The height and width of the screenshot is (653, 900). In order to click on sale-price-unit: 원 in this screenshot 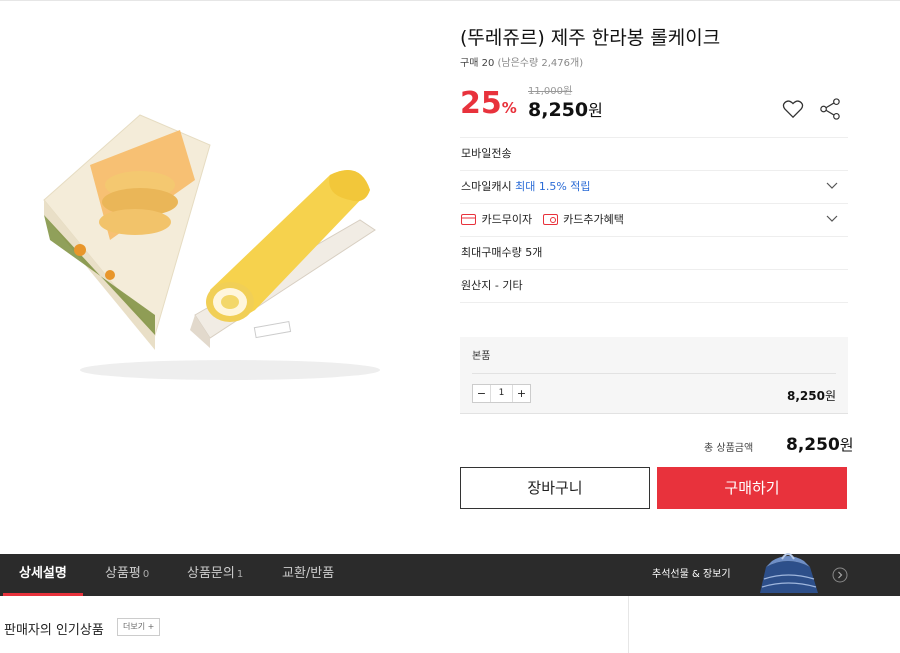, I will do `click(595, 110)`.